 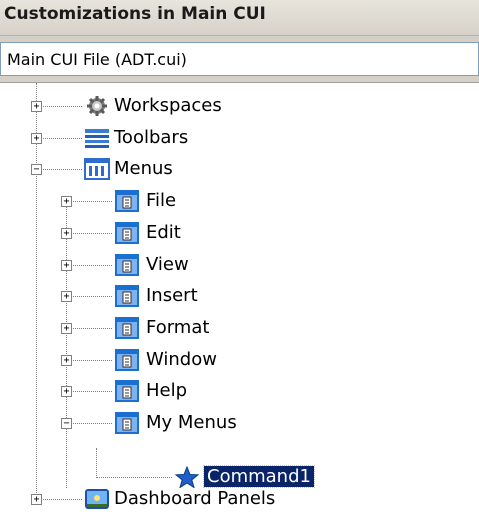 What do you see at coordinates (187, 477) in the screenshot?
I see `star-icon` at bounding box center [187, 477].